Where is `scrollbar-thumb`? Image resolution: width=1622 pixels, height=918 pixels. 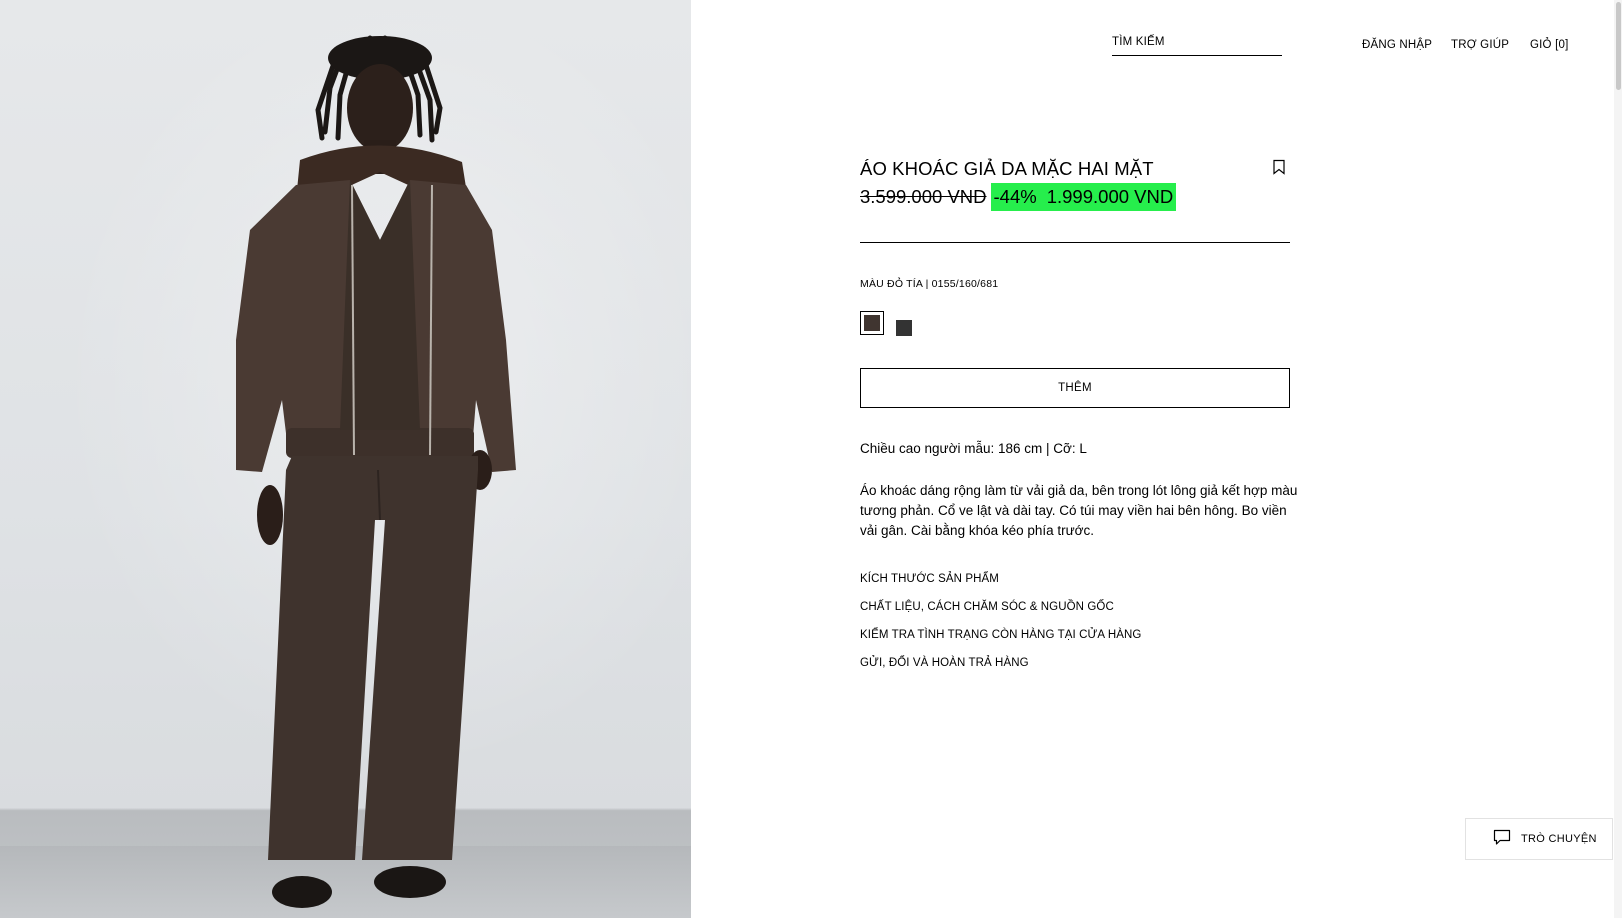
scrollbar-thumb is located at coordinates (1618, 46).